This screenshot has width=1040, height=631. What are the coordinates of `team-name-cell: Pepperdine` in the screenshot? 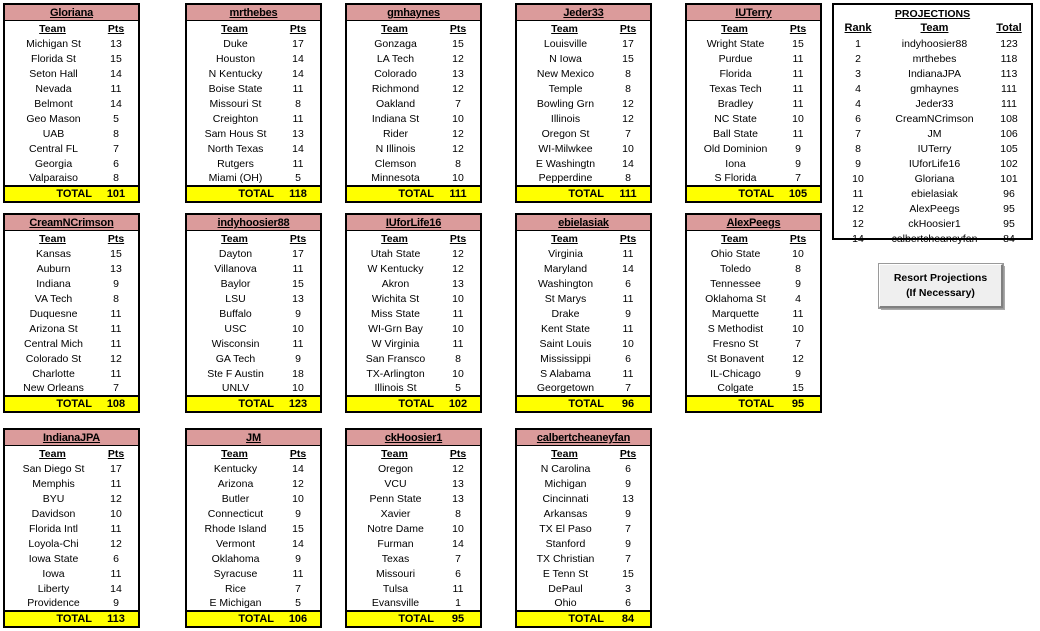 It's located at (564, 179).